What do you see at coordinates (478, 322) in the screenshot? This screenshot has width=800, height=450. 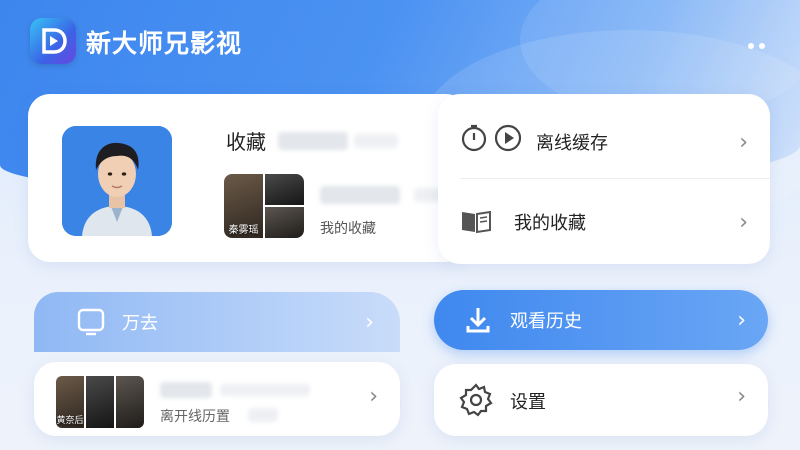 I see `download-icon` at bounding box center [478, 322].